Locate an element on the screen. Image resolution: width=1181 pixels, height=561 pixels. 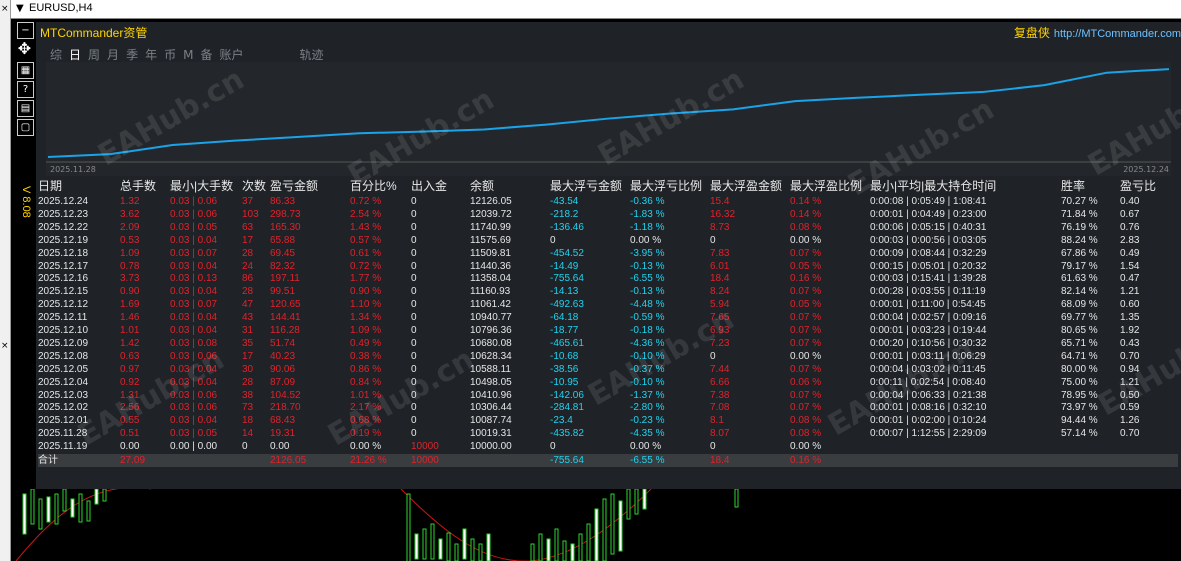
help-icon: ? is located at coordinates (25, 89).